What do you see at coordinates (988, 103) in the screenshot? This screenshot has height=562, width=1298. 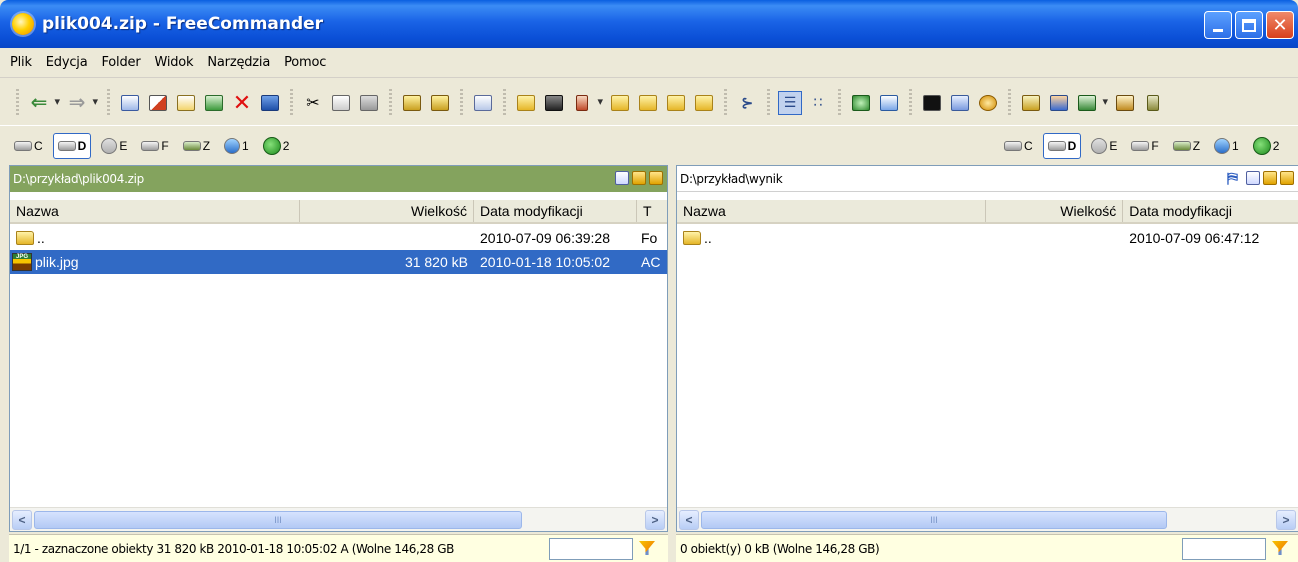 I see `settings-button` at bounding box center [988, 103].